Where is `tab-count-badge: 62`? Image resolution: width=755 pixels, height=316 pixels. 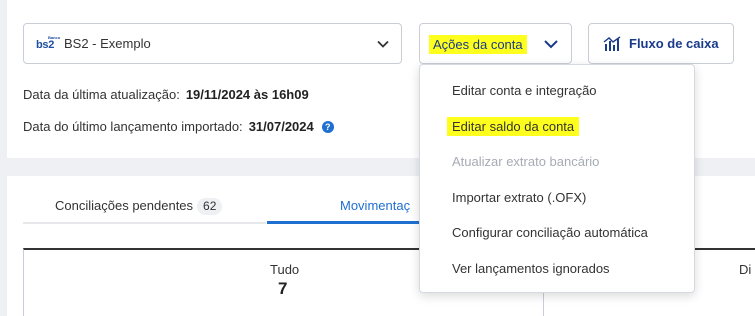
tab-count-badge: 62 is located at coordinates (210, 206).